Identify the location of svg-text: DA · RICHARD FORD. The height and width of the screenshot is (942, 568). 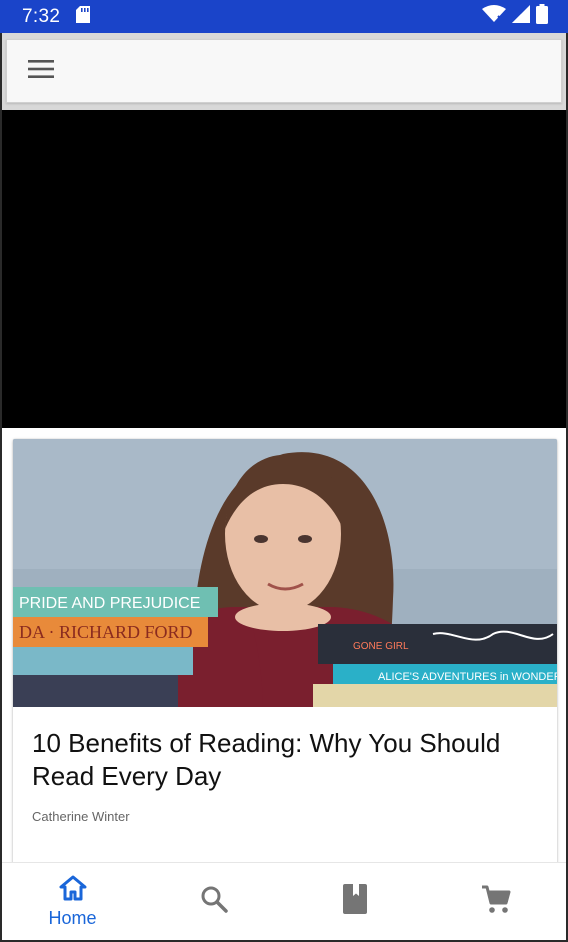
(106, 632).